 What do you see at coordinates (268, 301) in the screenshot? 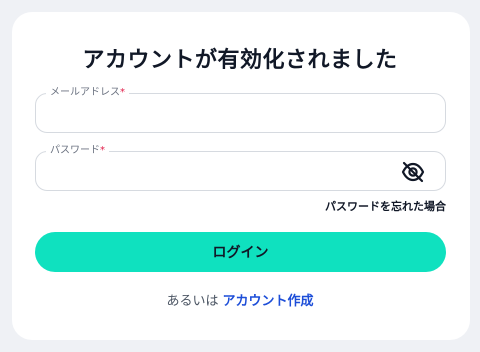
I see `create-account-link: アカウント作成` at bounding box center [268, 301].